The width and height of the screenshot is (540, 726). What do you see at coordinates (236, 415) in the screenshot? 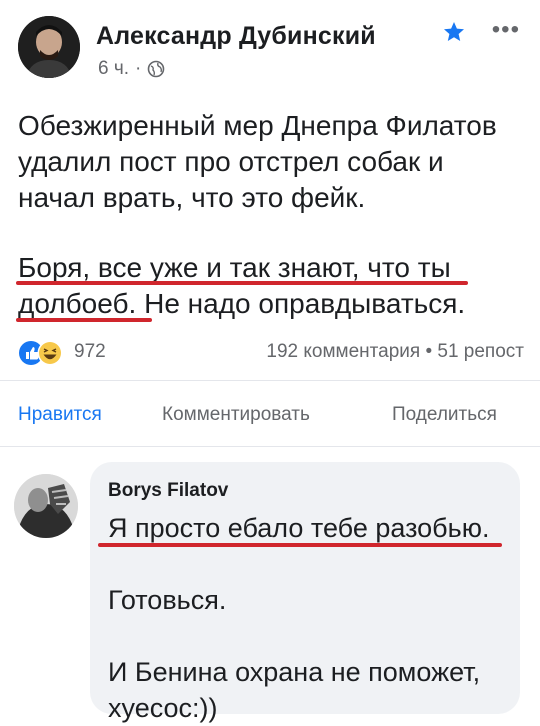
I see `comment-button: Комментировать` at bounding box center [236, 415].